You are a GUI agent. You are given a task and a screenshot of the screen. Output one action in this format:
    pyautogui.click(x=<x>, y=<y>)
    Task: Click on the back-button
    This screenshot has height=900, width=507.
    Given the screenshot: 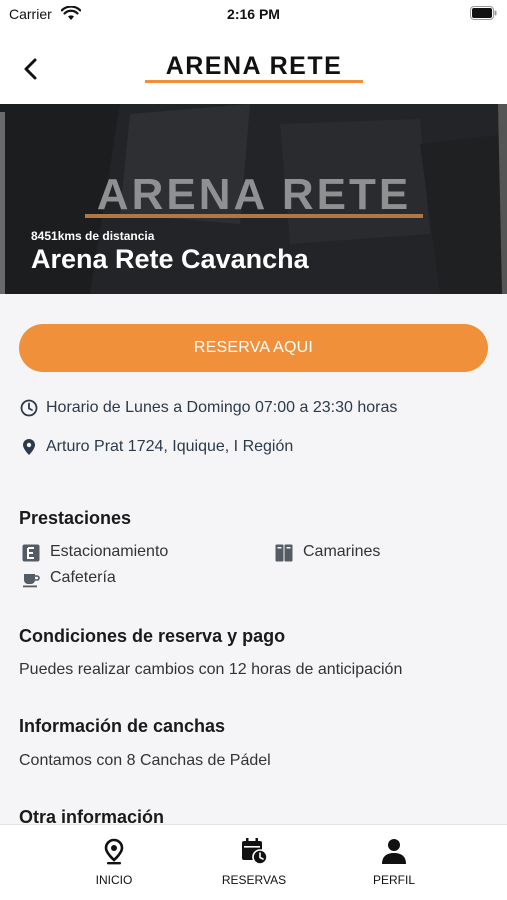 What is the action you would take?
    pyautogui.click(x=31, y=69)
    